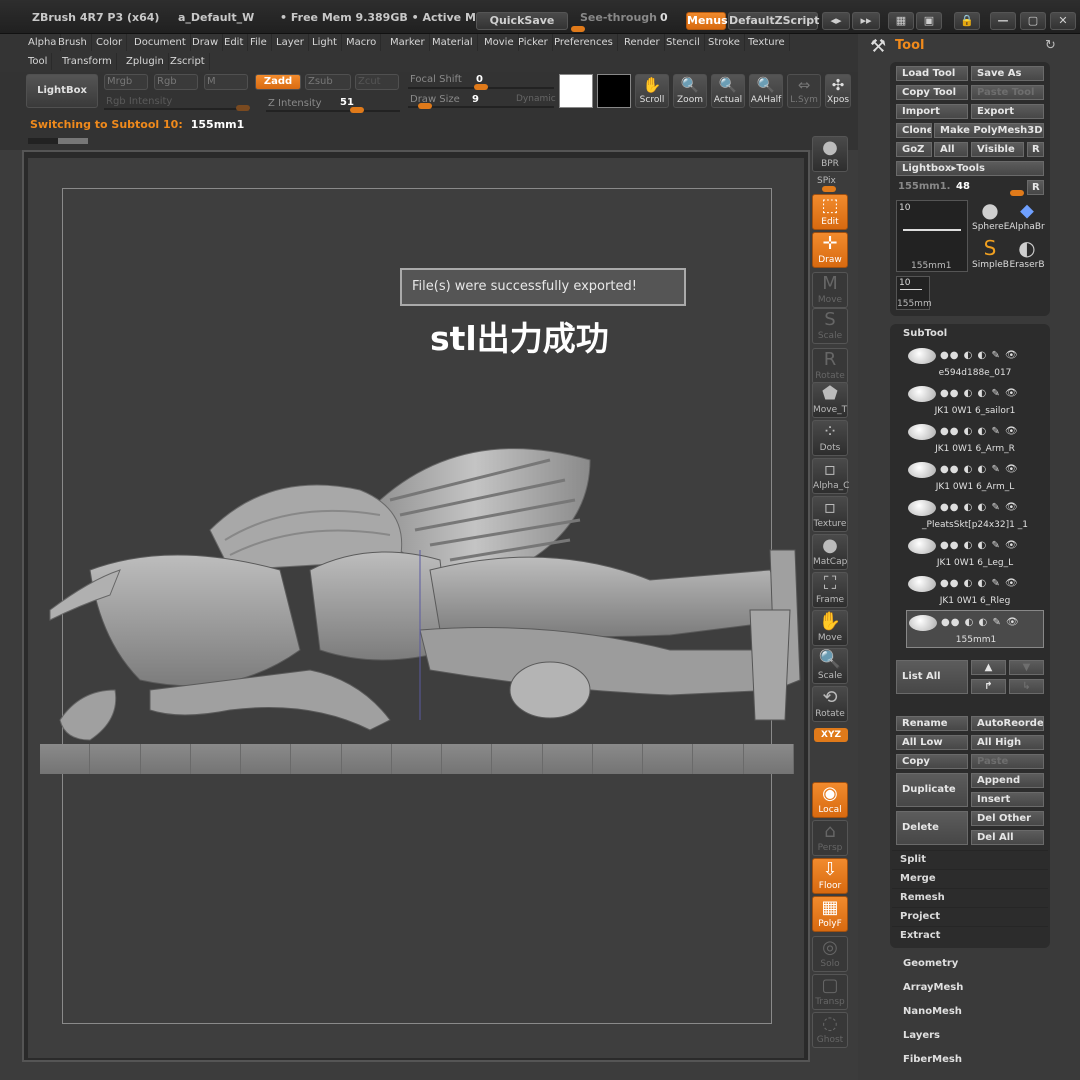 Image resolution: width=1080 pixels, height=1080 pixels. Describe the element at coordinates (728, 91) in the screenshot. I see `actual-button: 🔍 Actual` at that location.